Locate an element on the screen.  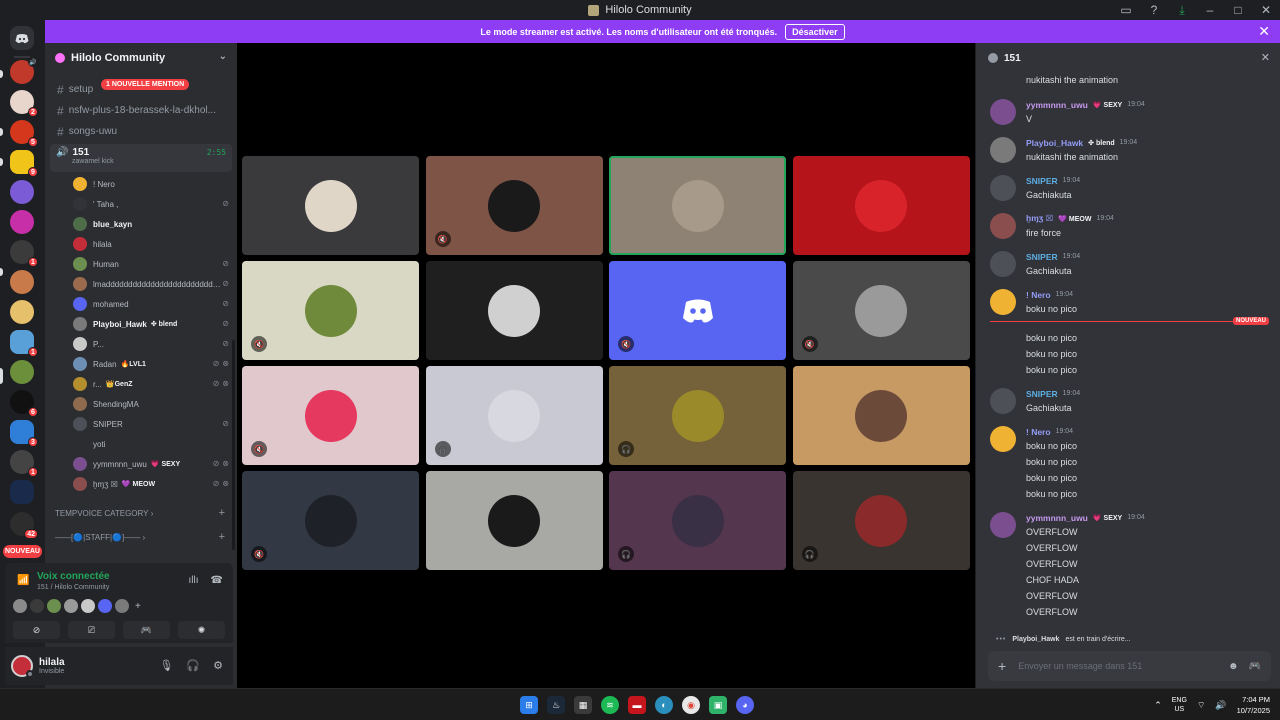
connection-icon: 📶 is located at coordinates (23, 580).